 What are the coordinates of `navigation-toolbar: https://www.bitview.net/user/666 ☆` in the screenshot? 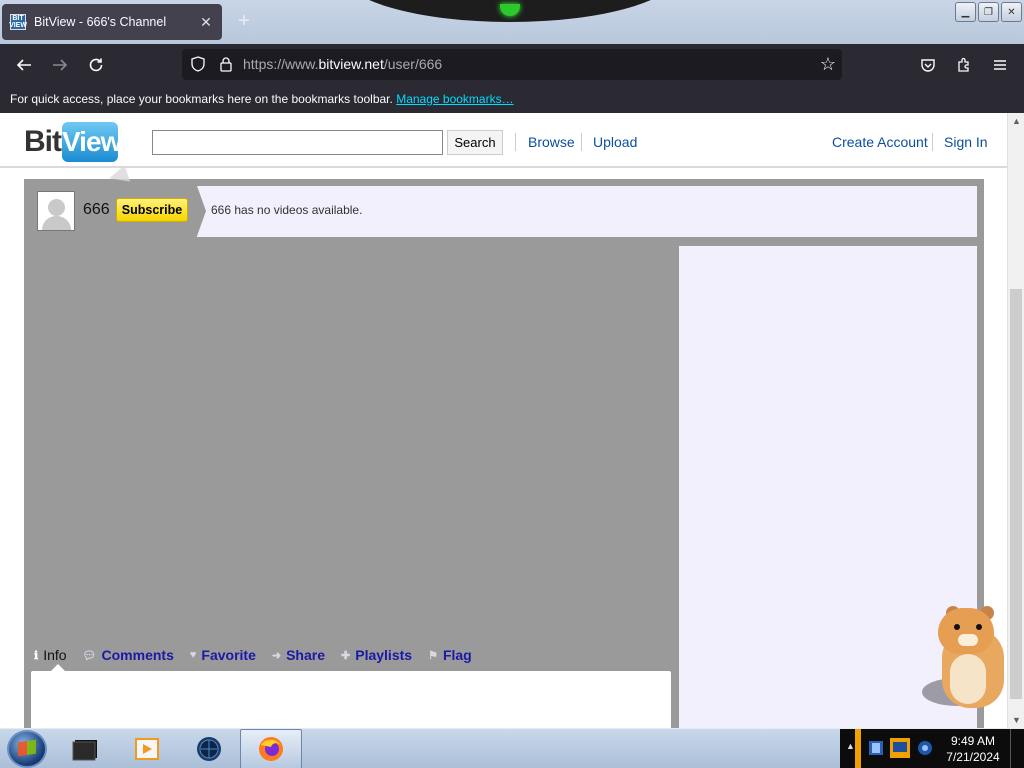 It's located at (512, 64).